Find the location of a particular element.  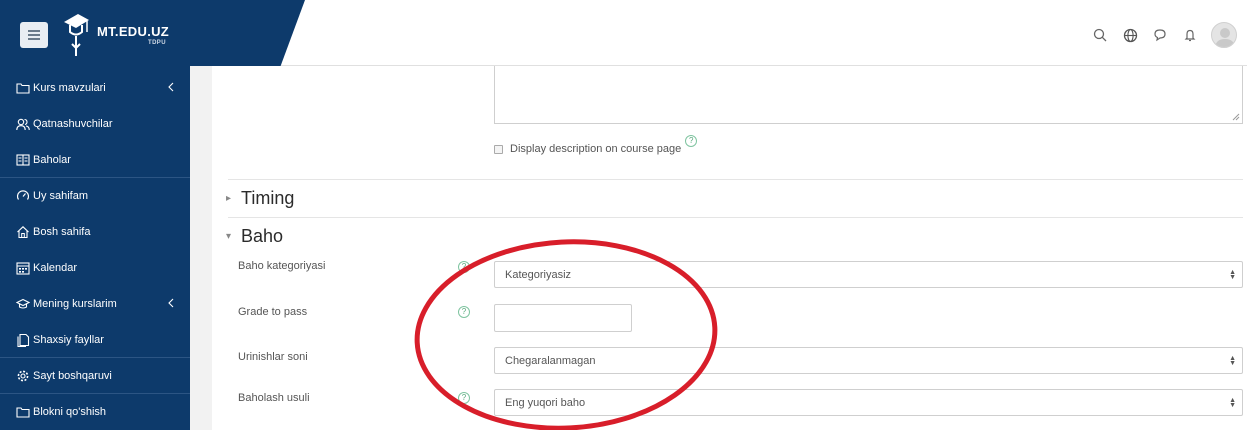

sidebar-item-add-block: Blokni qo'shish is located at coordinates (95, 412).